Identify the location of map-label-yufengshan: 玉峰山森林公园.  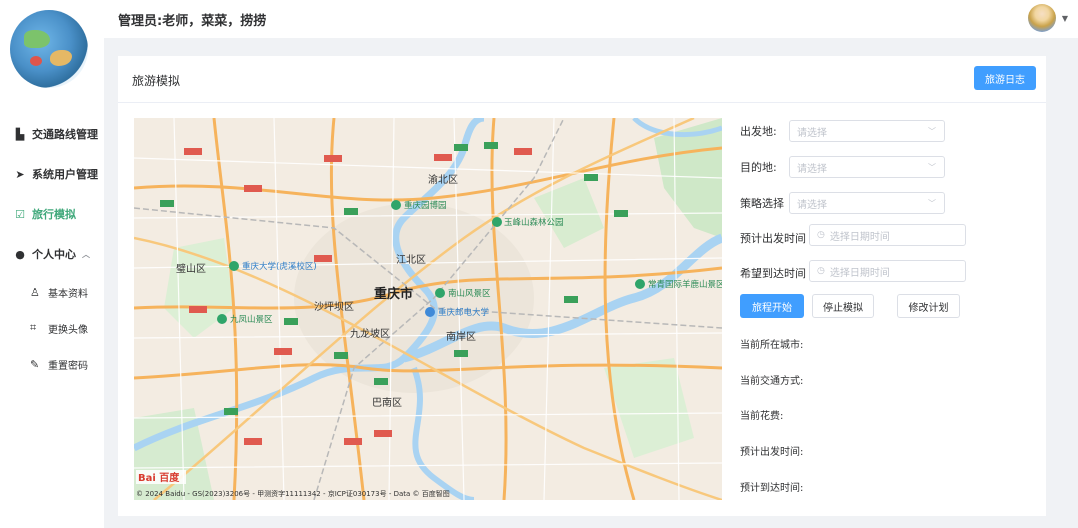
(534, 222).